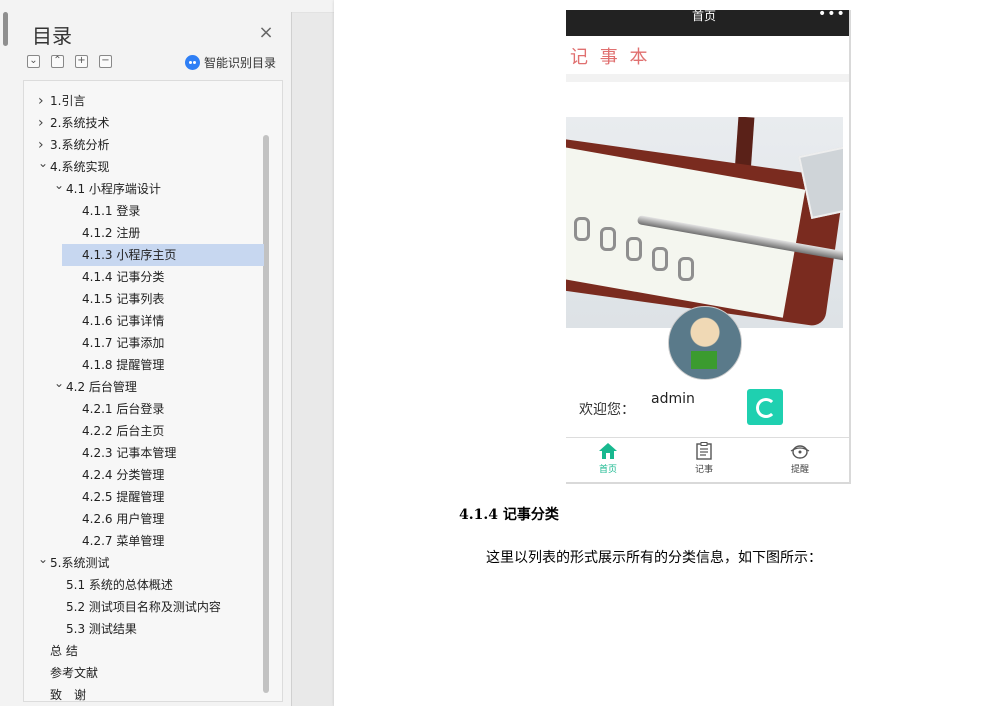 This screenshot has height=706, width=992. Describe the element at coordinates (74, 673) in the screenshot. I see `toc-item-label: 参考文献` at that location.